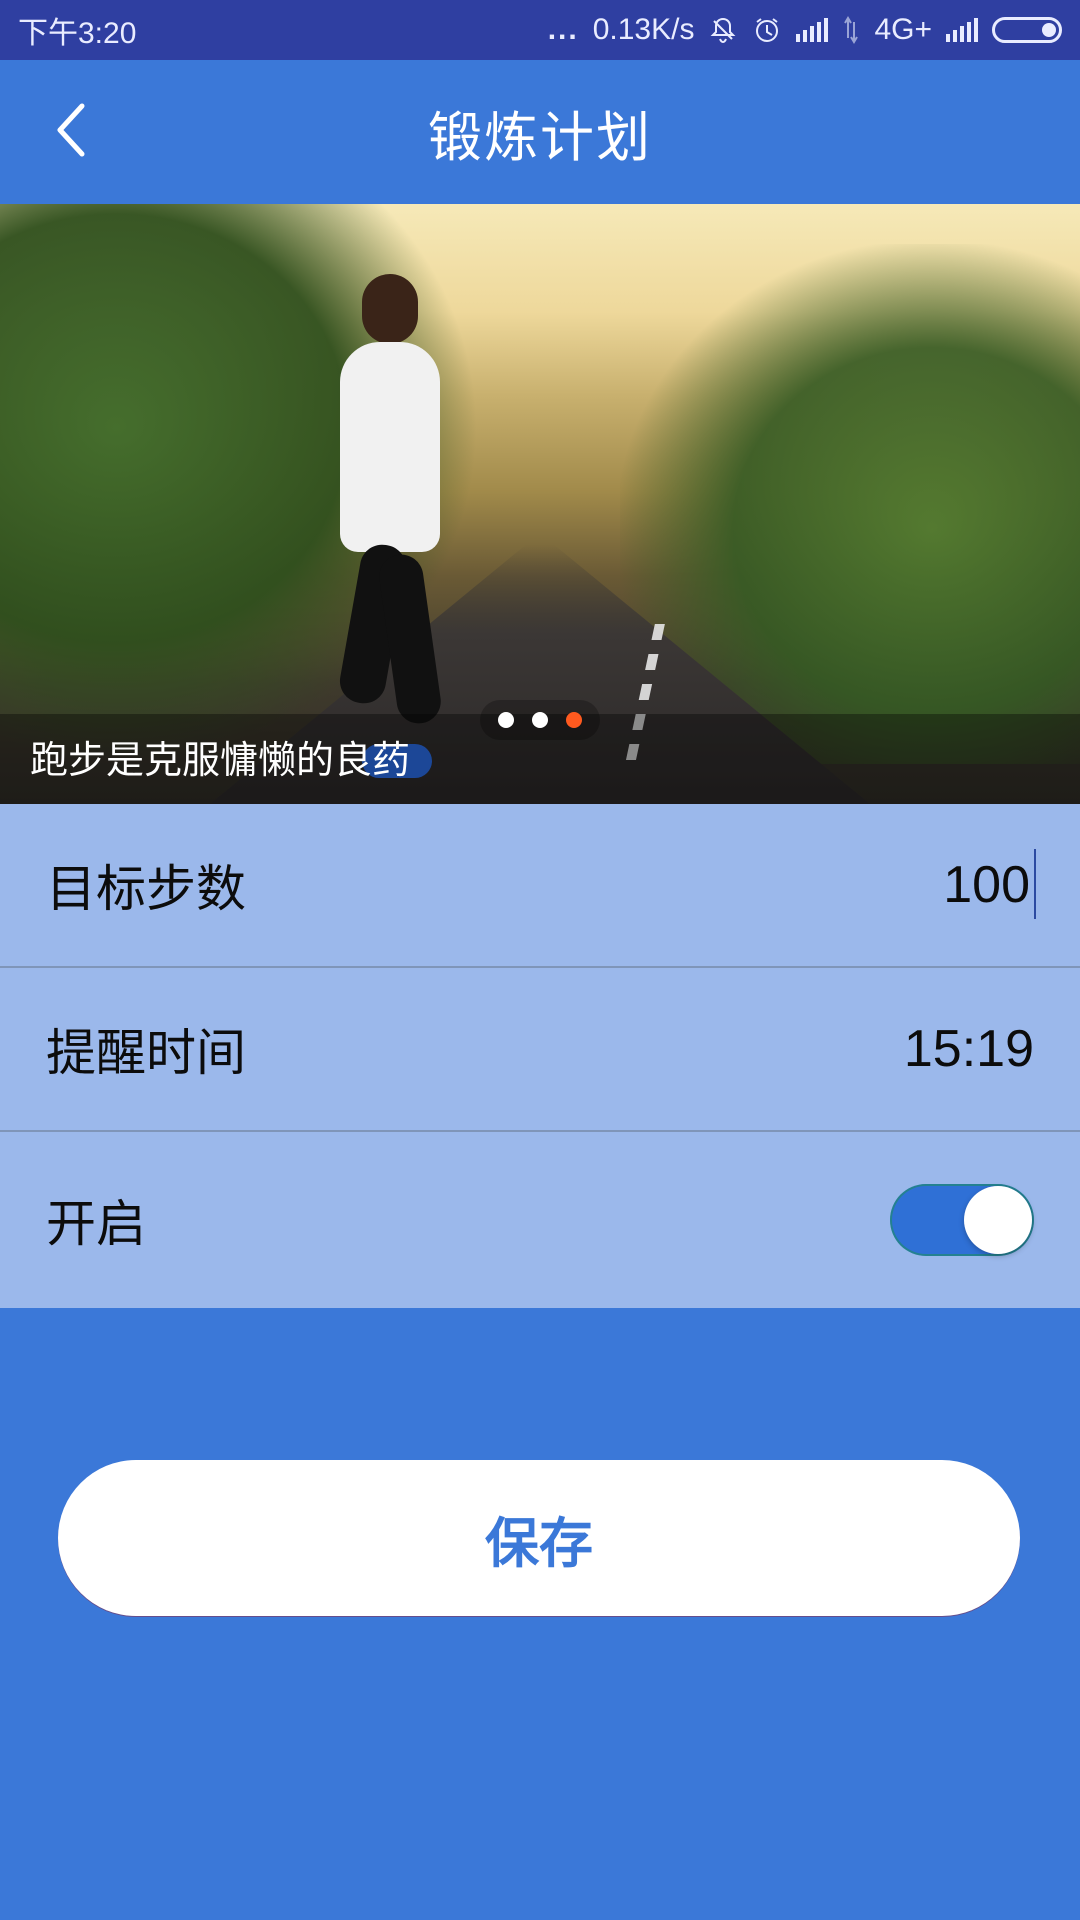 Image resolution: width=1080 pixels, height=1920 pixels. Describe the element at coordinates (812, 30) in the screenshot. I see `signal-icon` at that location.